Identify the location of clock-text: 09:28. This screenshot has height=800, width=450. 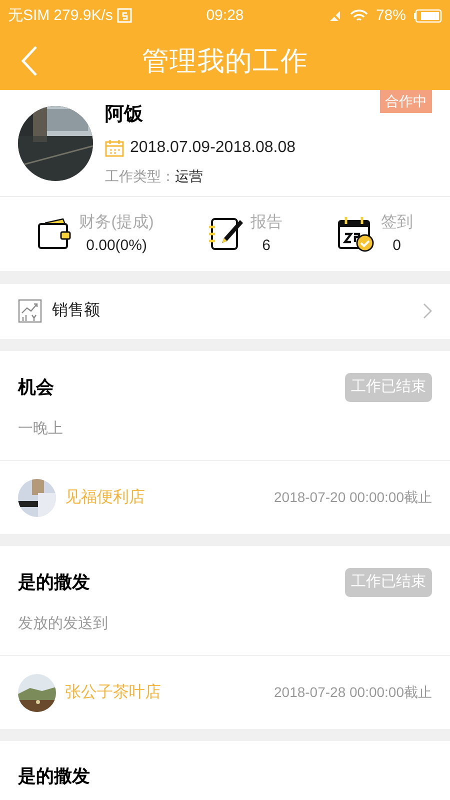
(225, 16).